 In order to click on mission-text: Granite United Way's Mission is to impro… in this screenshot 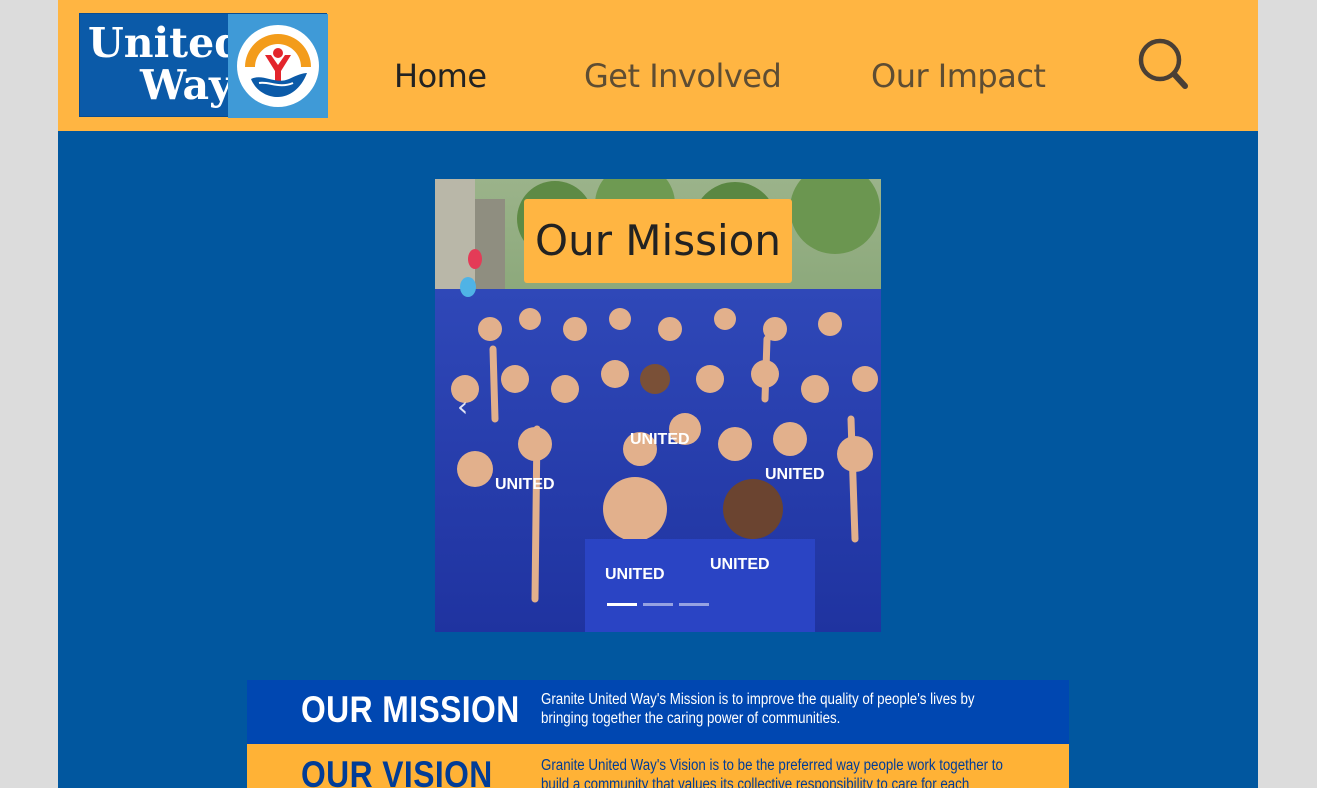, I will do `click(758, 709)`.